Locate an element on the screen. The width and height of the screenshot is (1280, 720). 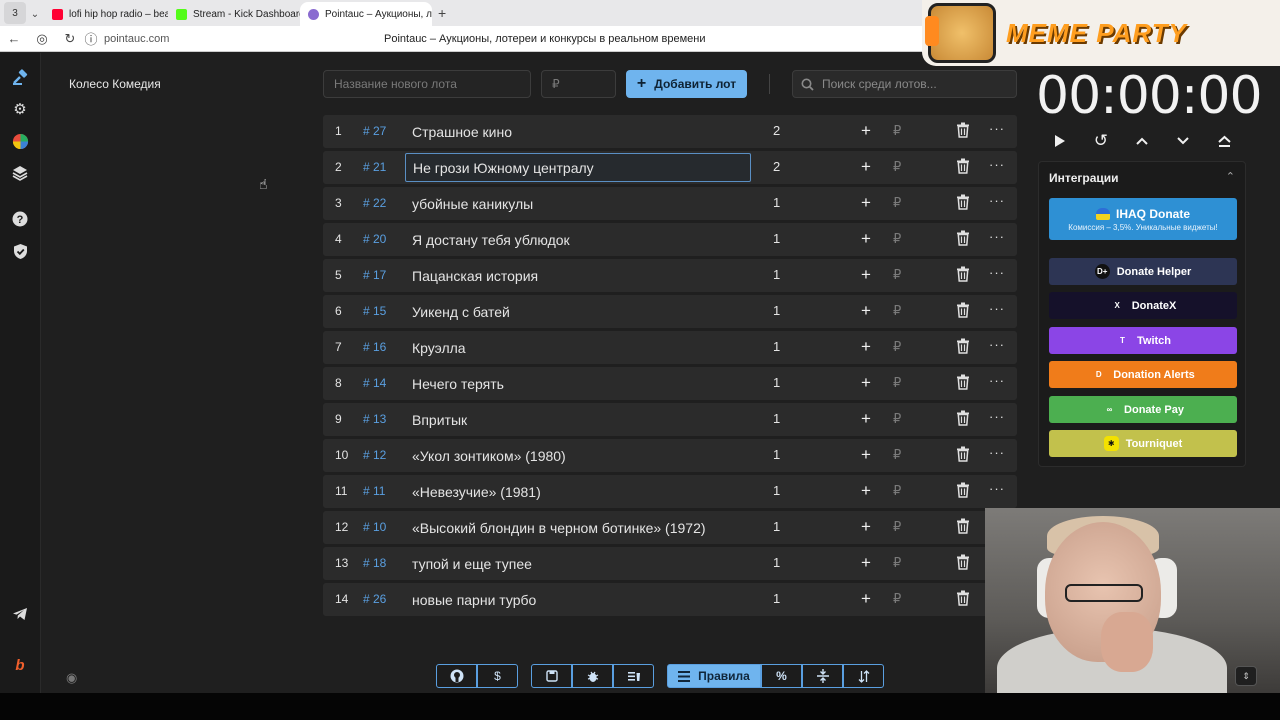
add-lot-button: + Добавить лот is located at coordinates (686, 84).